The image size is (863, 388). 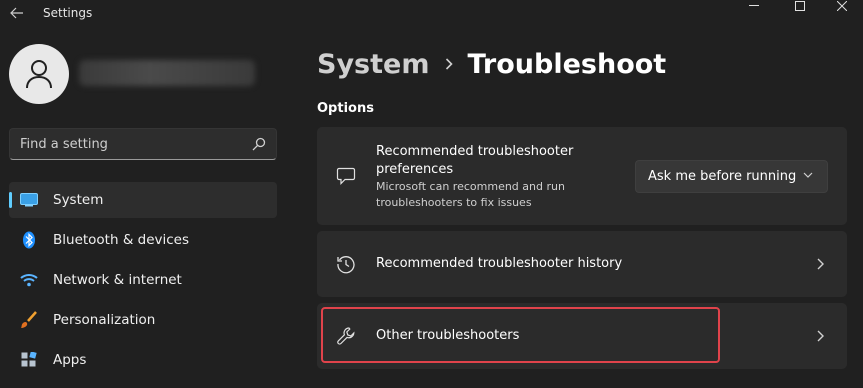 I want to click on search-icon, so click(x=259, y=144).